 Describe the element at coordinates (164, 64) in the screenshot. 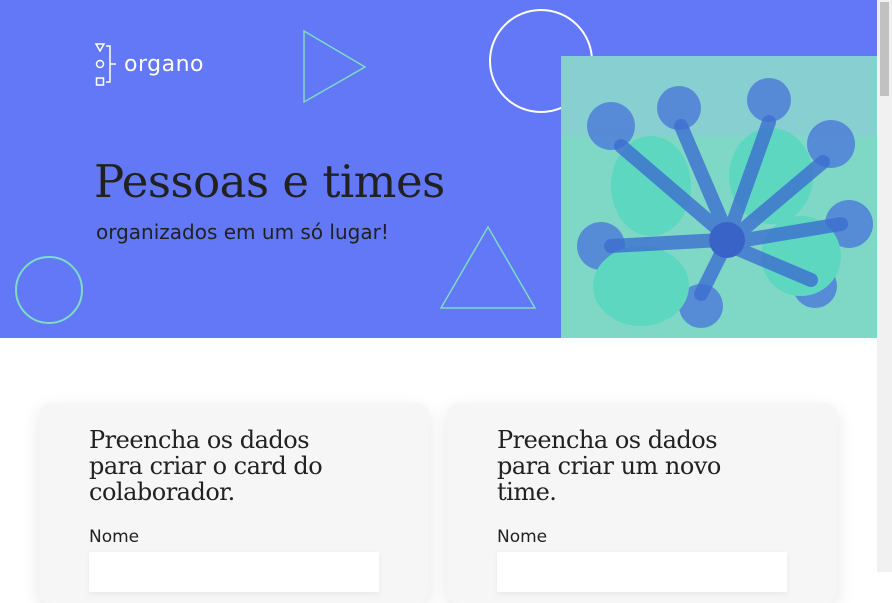

I see `logo-text: organo` at that location.